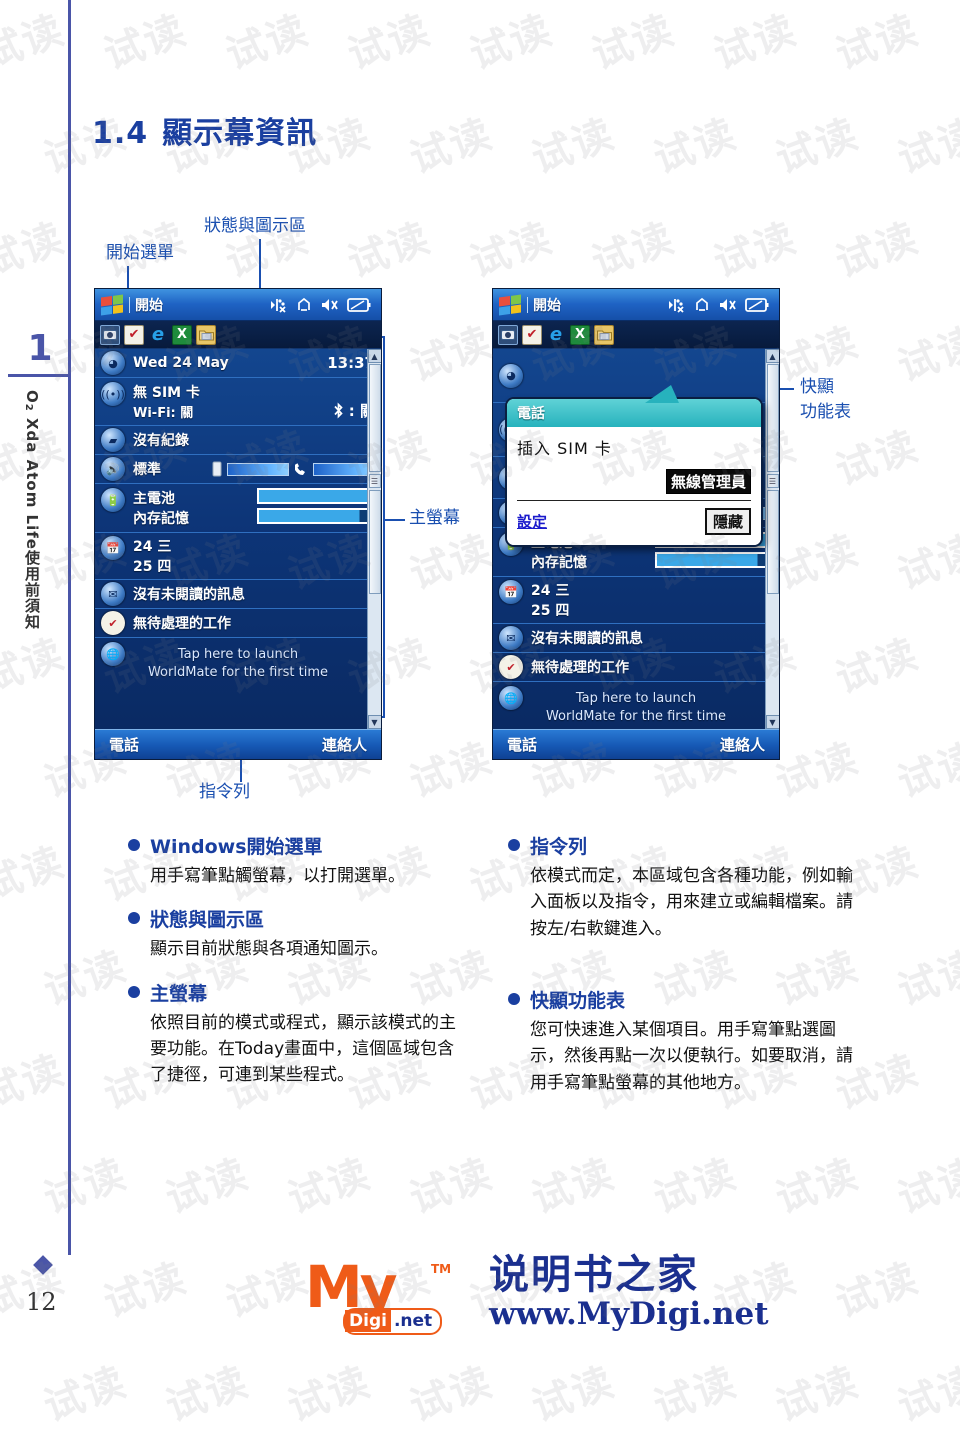 This screenshot has width=960, height=1433. What do you see at coordinates (636, 376) in the screenshot?
I see `today-row-hidden-1: ◕` at bounding box center [636, 376].